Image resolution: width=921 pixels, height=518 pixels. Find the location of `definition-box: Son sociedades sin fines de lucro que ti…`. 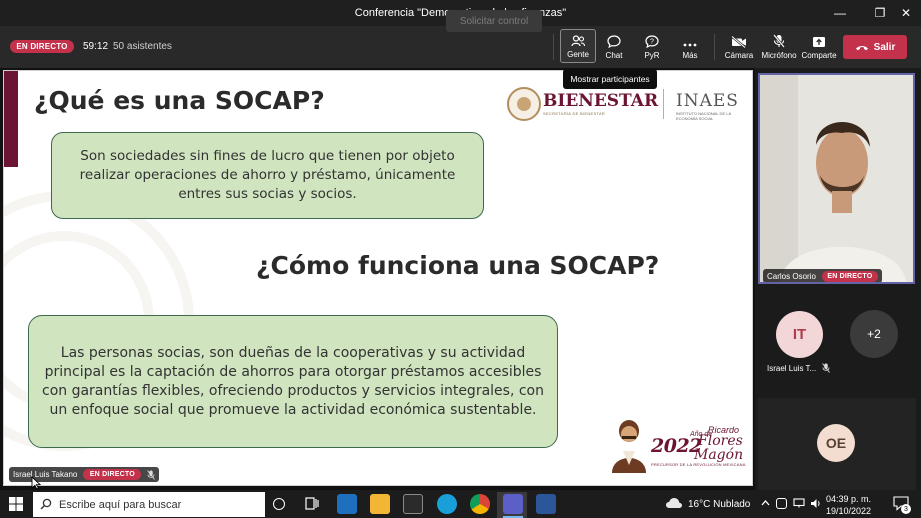

definition-box: Son sociedades sin fines de lucro que ti… is located at coordinates (267, 175).